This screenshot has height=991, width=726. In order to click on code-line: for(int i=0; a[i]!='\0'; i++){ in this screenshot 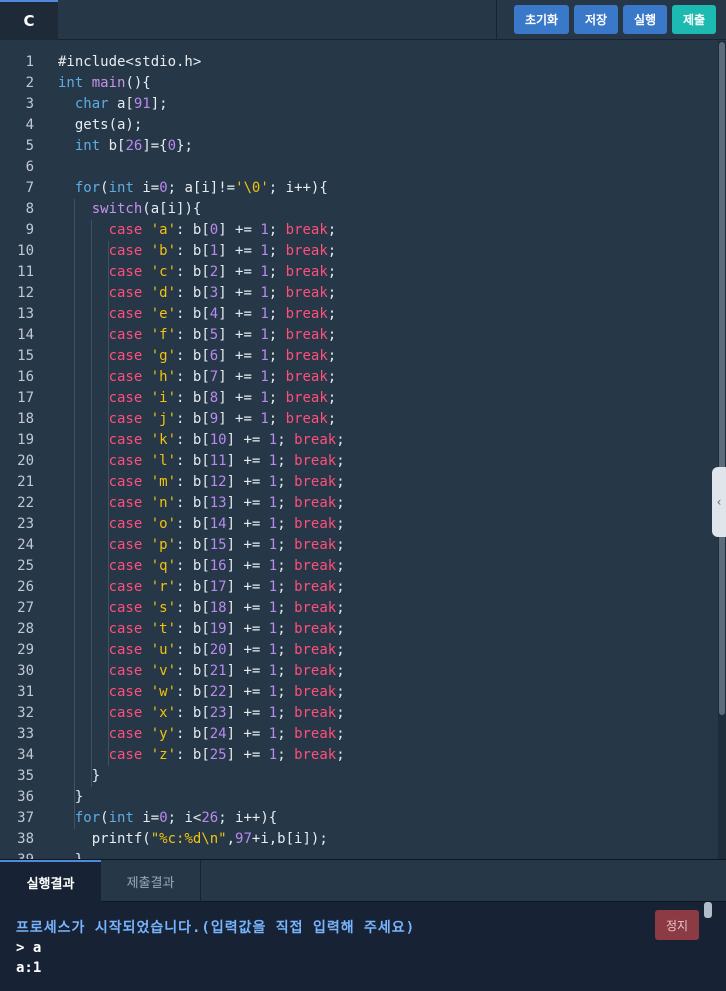, I will do `click(193, 188)`.